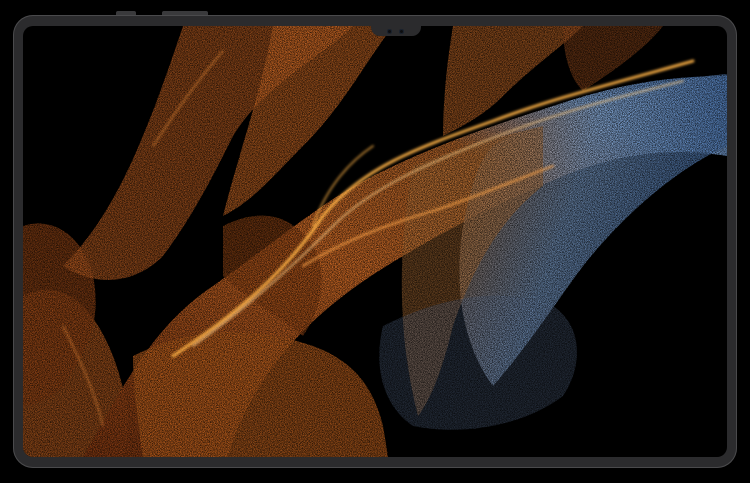  What do you see at coordinates (401, 31) in the screenshot?
I see `sensor-icon` at bounding box center [401, 31].